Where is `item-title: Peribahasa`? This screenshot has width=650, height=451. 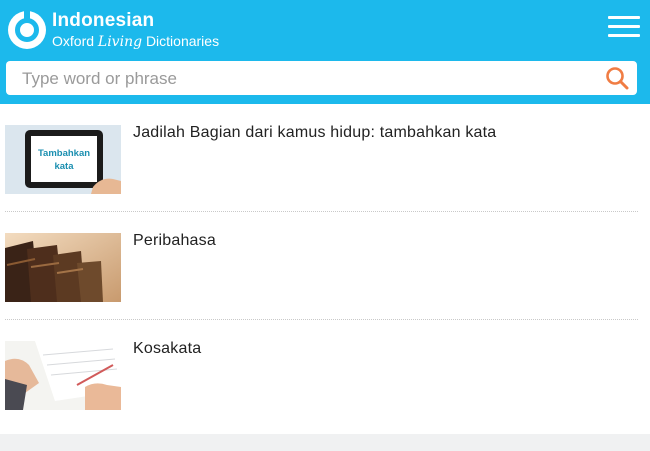 item-title: Peribahasa is located at coordinates (174, 240).